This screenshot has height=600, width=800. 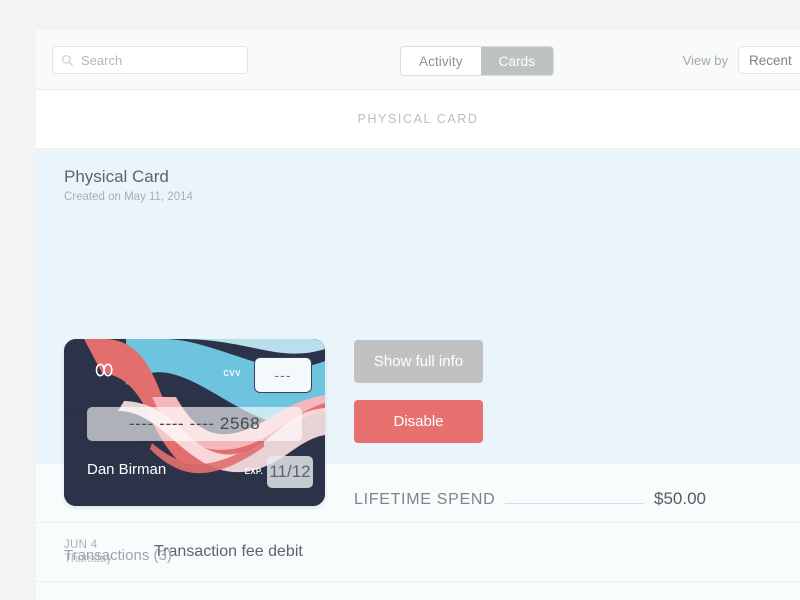 What do you see at coordinates (104, 370) in the screenshot?
I see `infinity-logo-icon` at bounding box center [104, 370].